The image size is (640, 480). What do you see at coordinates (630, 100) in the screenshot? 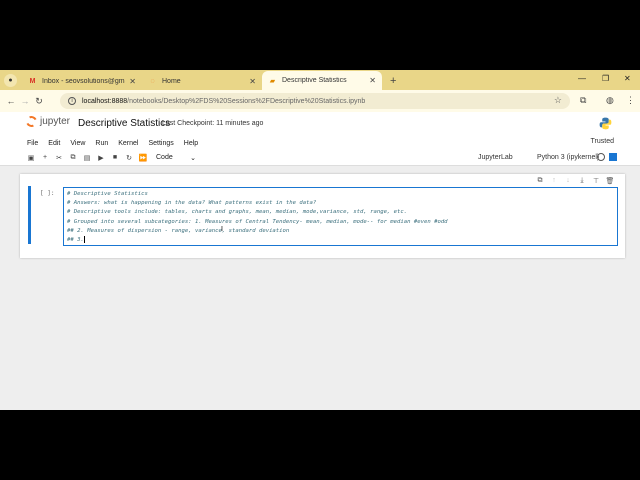
I see `browser-menu-icon: ⋮` at bounding box center [630, 100].